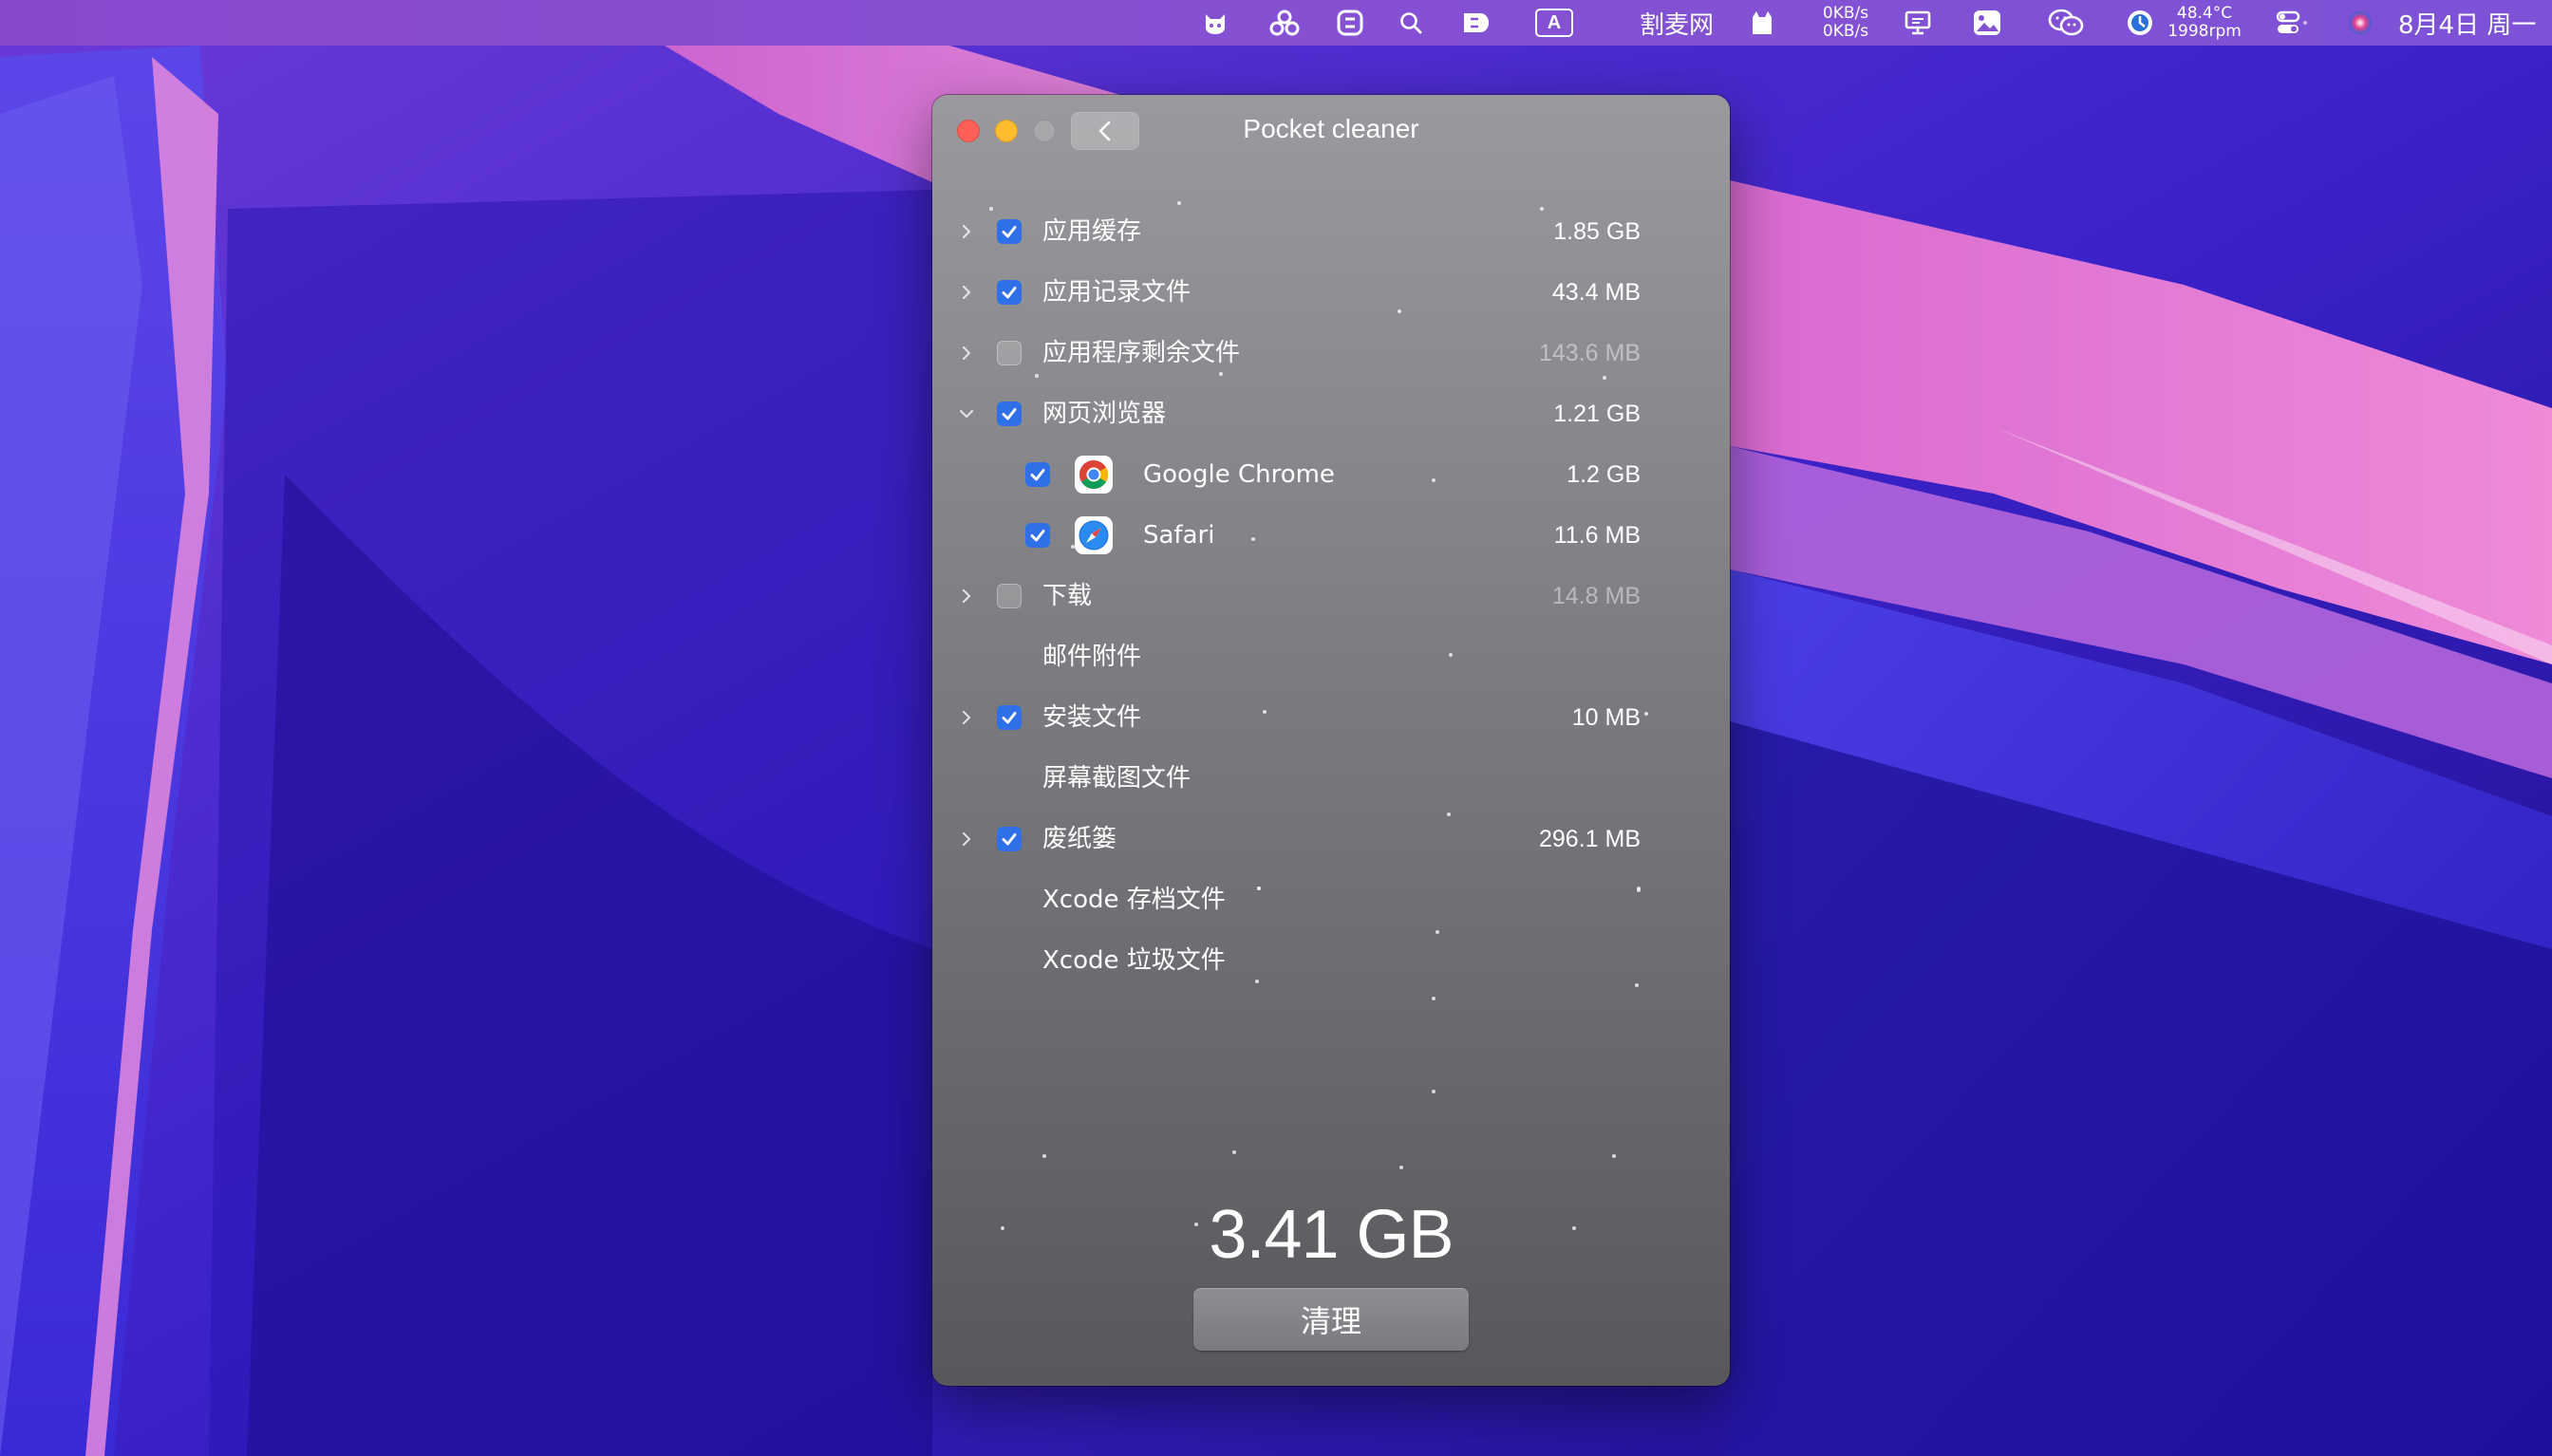 The height and width of the screenshot is (1456, 2552). Describe the element at coordinates (1597, 231) in the screenshot. I see `item-size: 1.85 GB` at that location.